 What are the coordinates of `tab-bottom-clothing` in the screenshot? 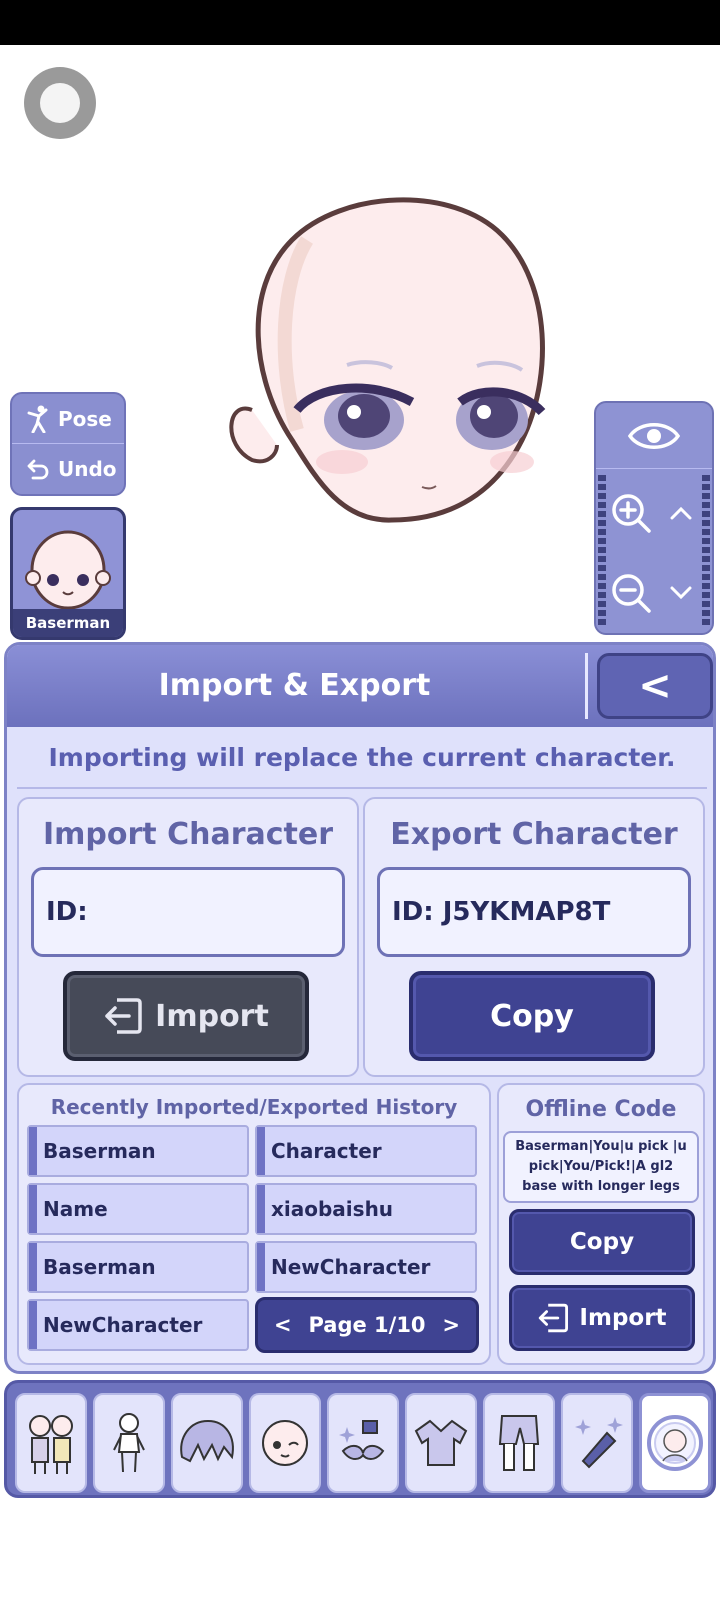 It's located at (519, 1443).